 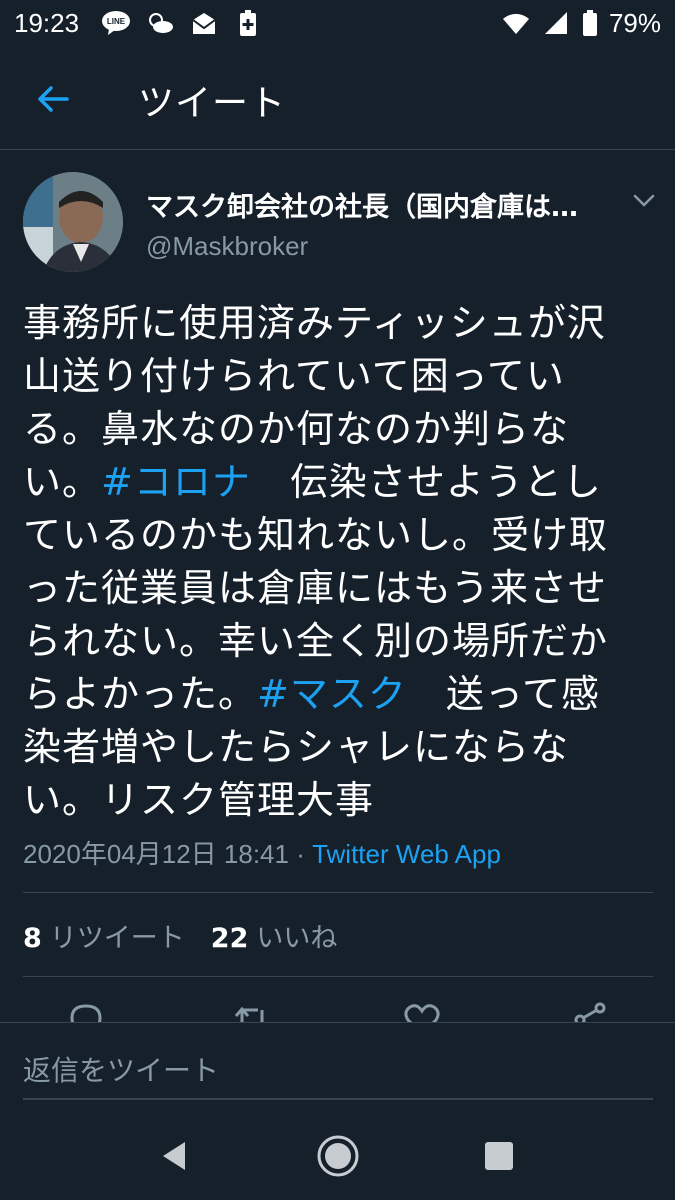 I want to click on tweet-stats: 8 リツイート 22 いいね, so click(x=180, y=935).